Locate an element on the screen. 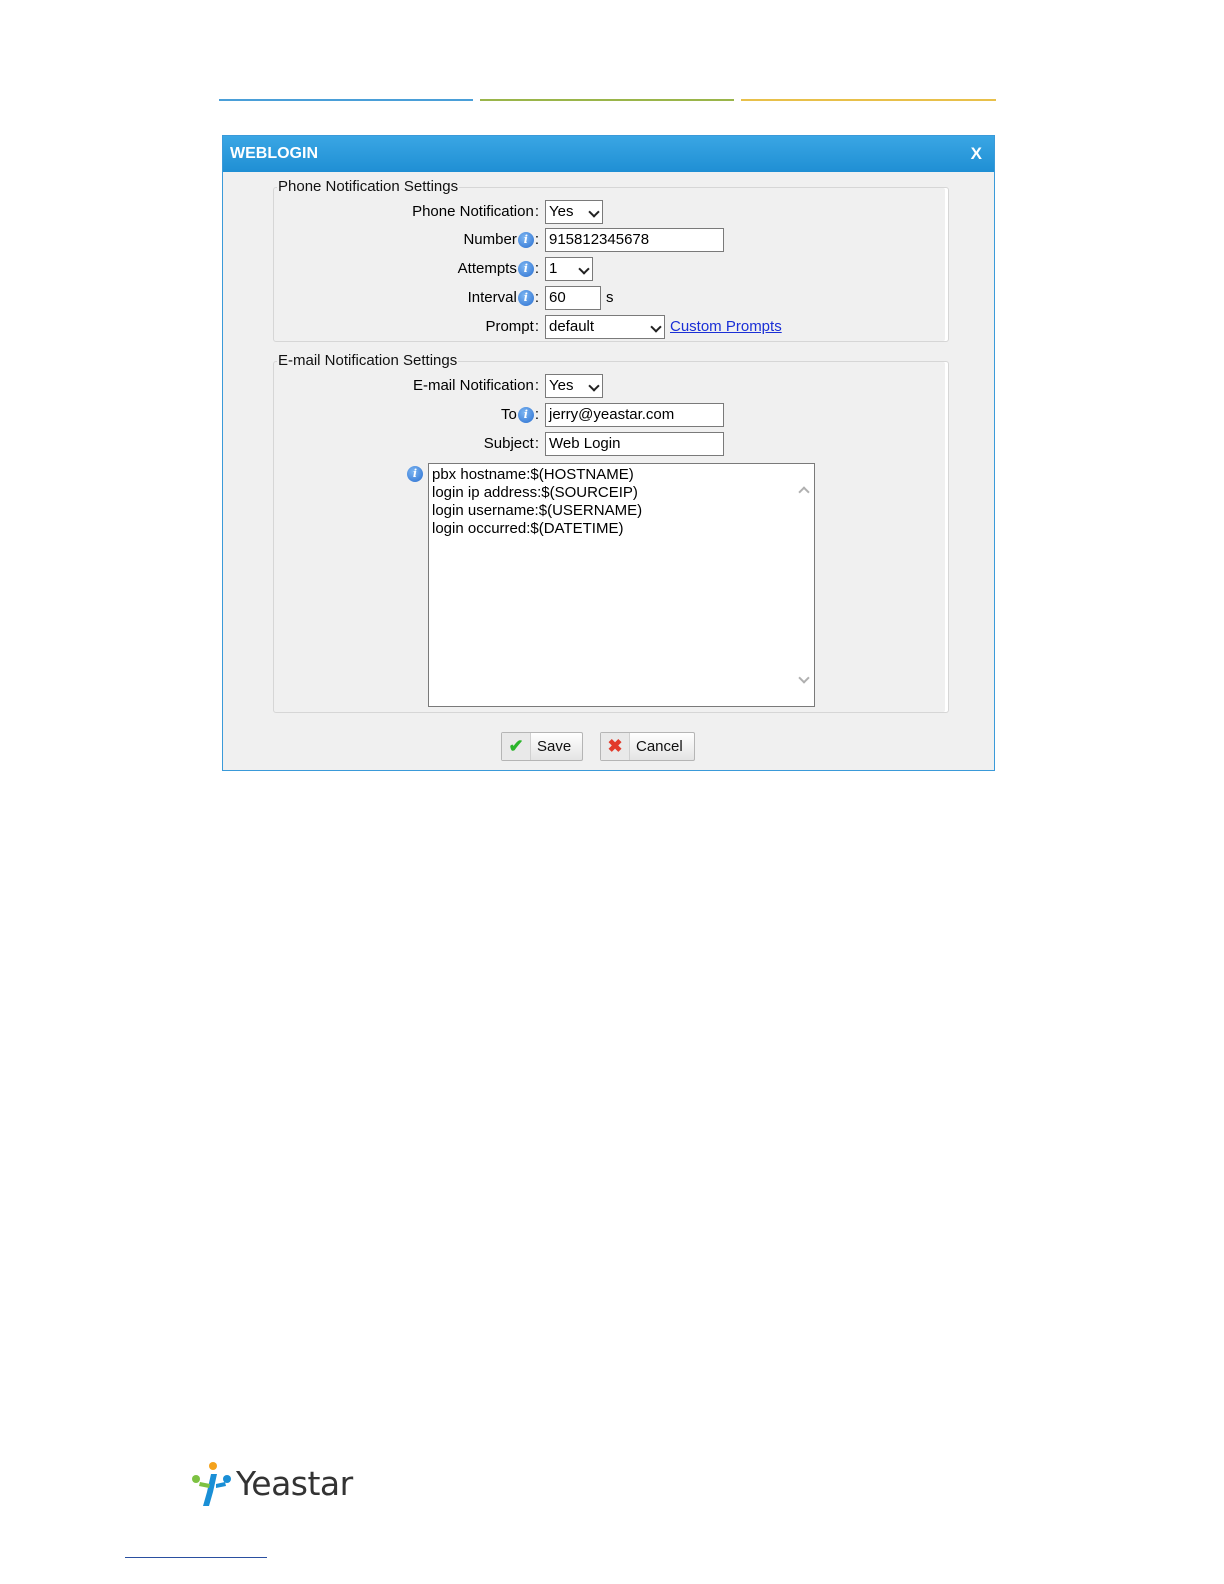  email-notification-value: Yes is located at coordinates (561, 385).